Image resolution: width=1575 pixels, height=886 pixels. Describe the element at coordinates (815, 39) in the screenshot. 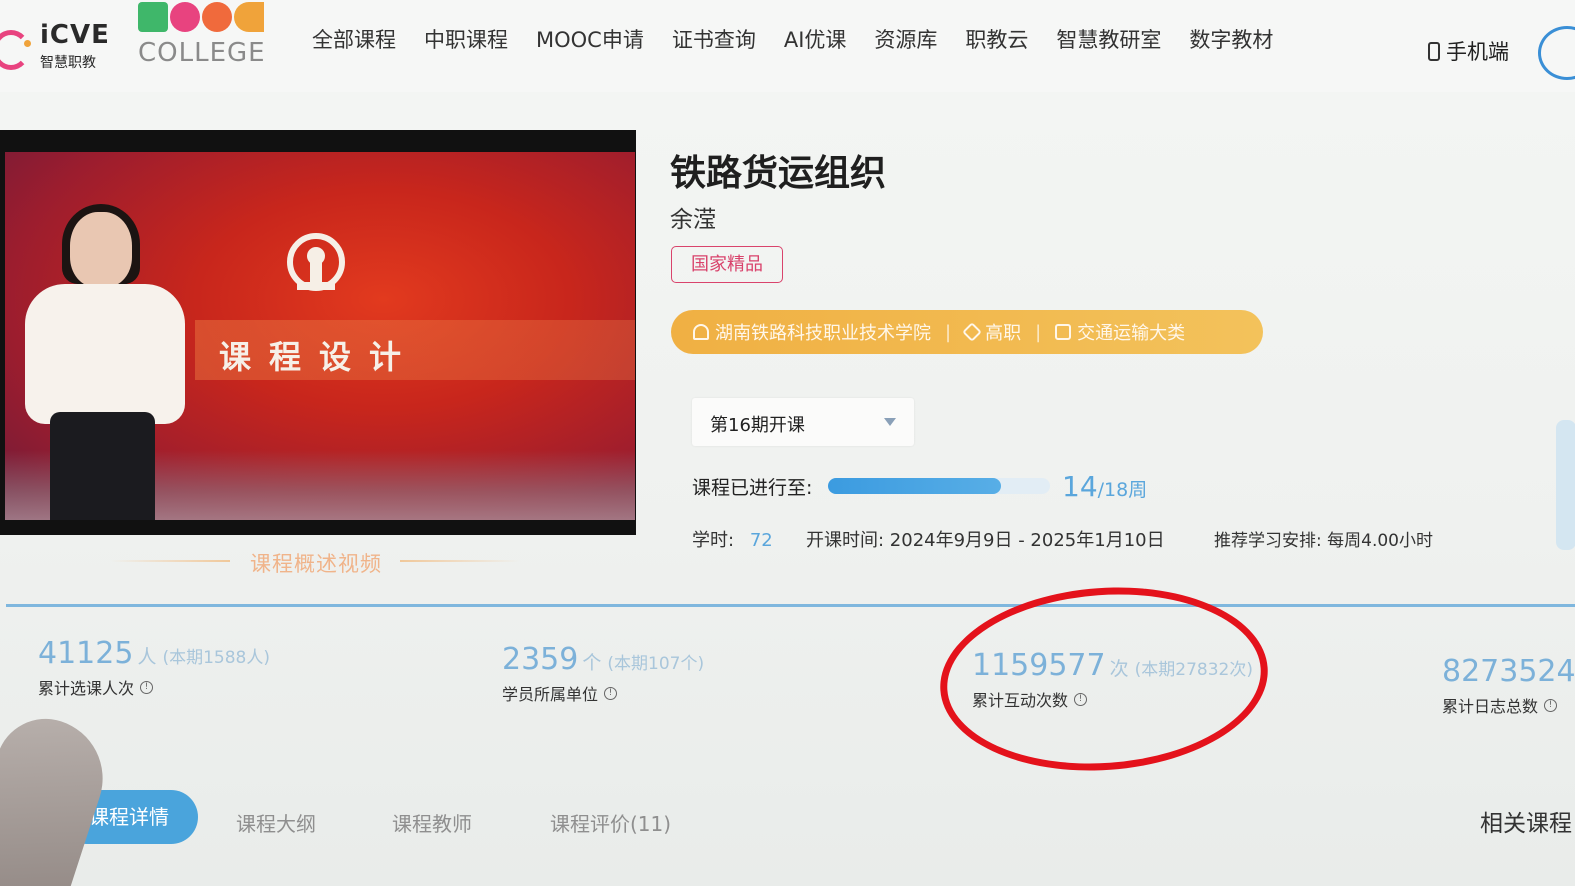

I see `nav-item-ai-course: AI优课` at that location.